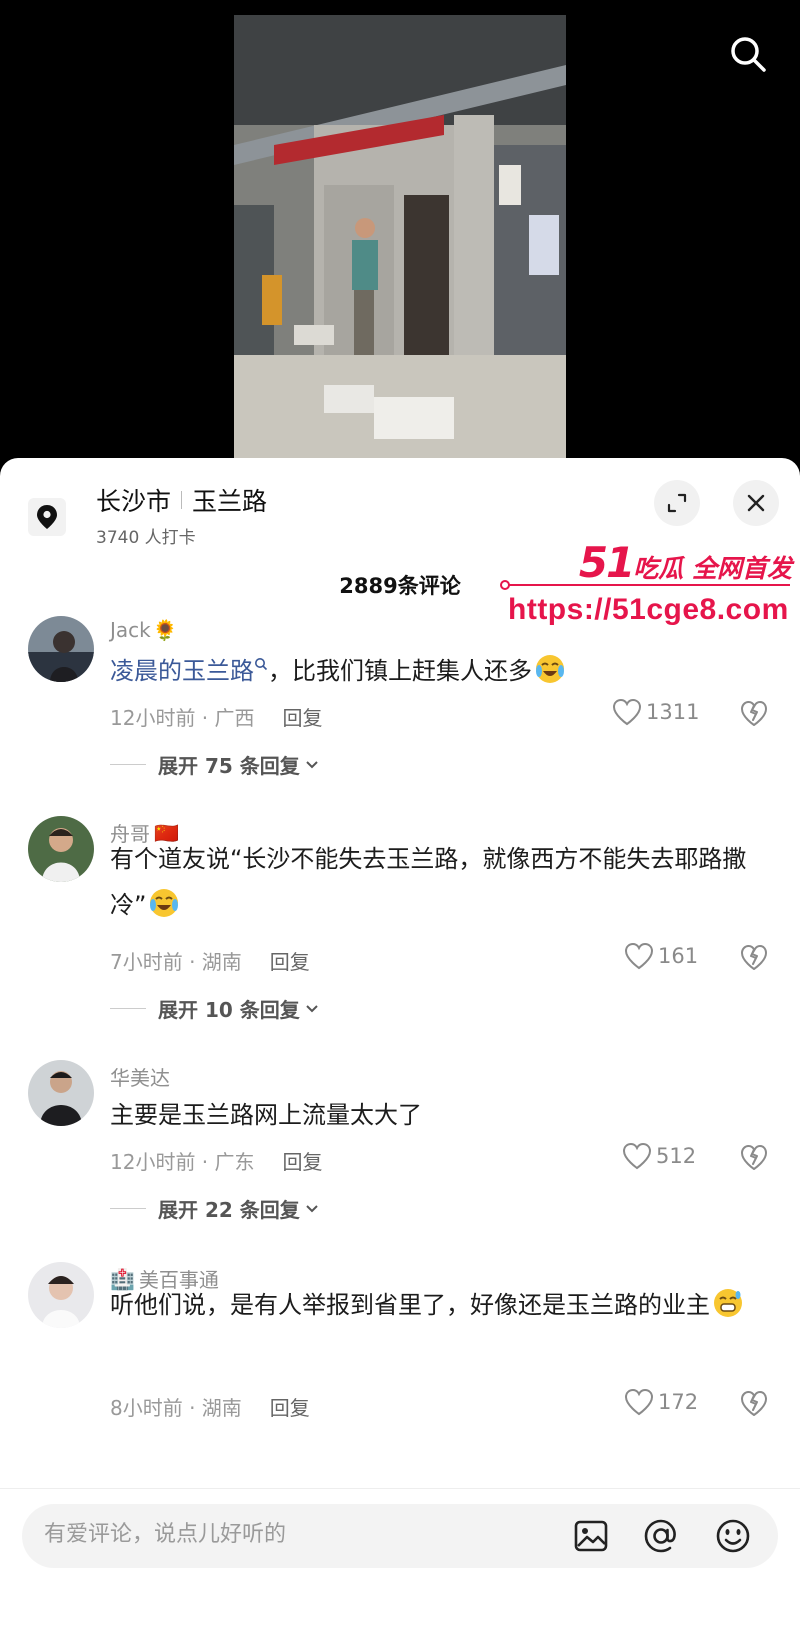 The height and width of the screenshot is (1641, 800). What do you see at coordinates (215, 764) in the screenshot?
I see `expand-replies-button: 展开 75 条回复` at bounding box center [215, 764].